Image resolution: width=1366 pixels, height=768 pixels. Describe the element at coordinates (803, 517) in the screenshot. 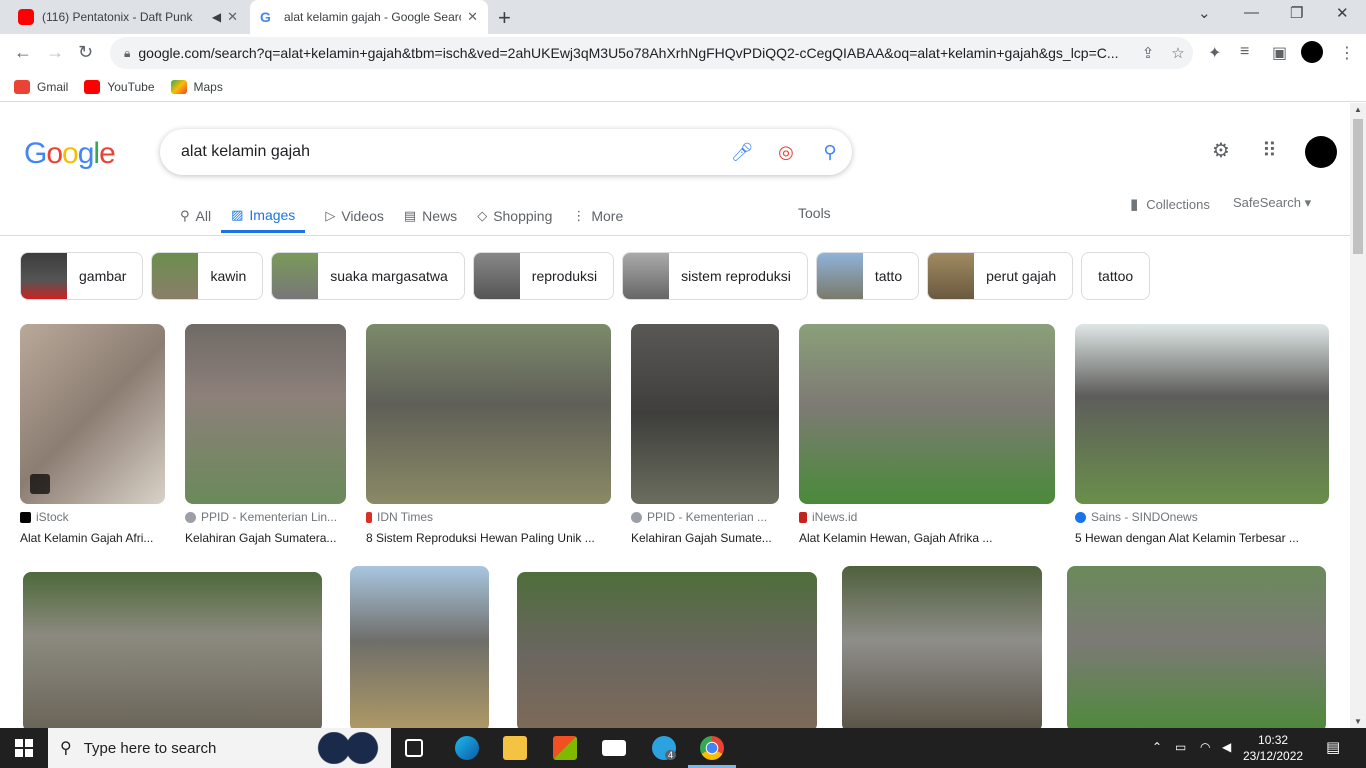

I see `inews-icon` at that location.